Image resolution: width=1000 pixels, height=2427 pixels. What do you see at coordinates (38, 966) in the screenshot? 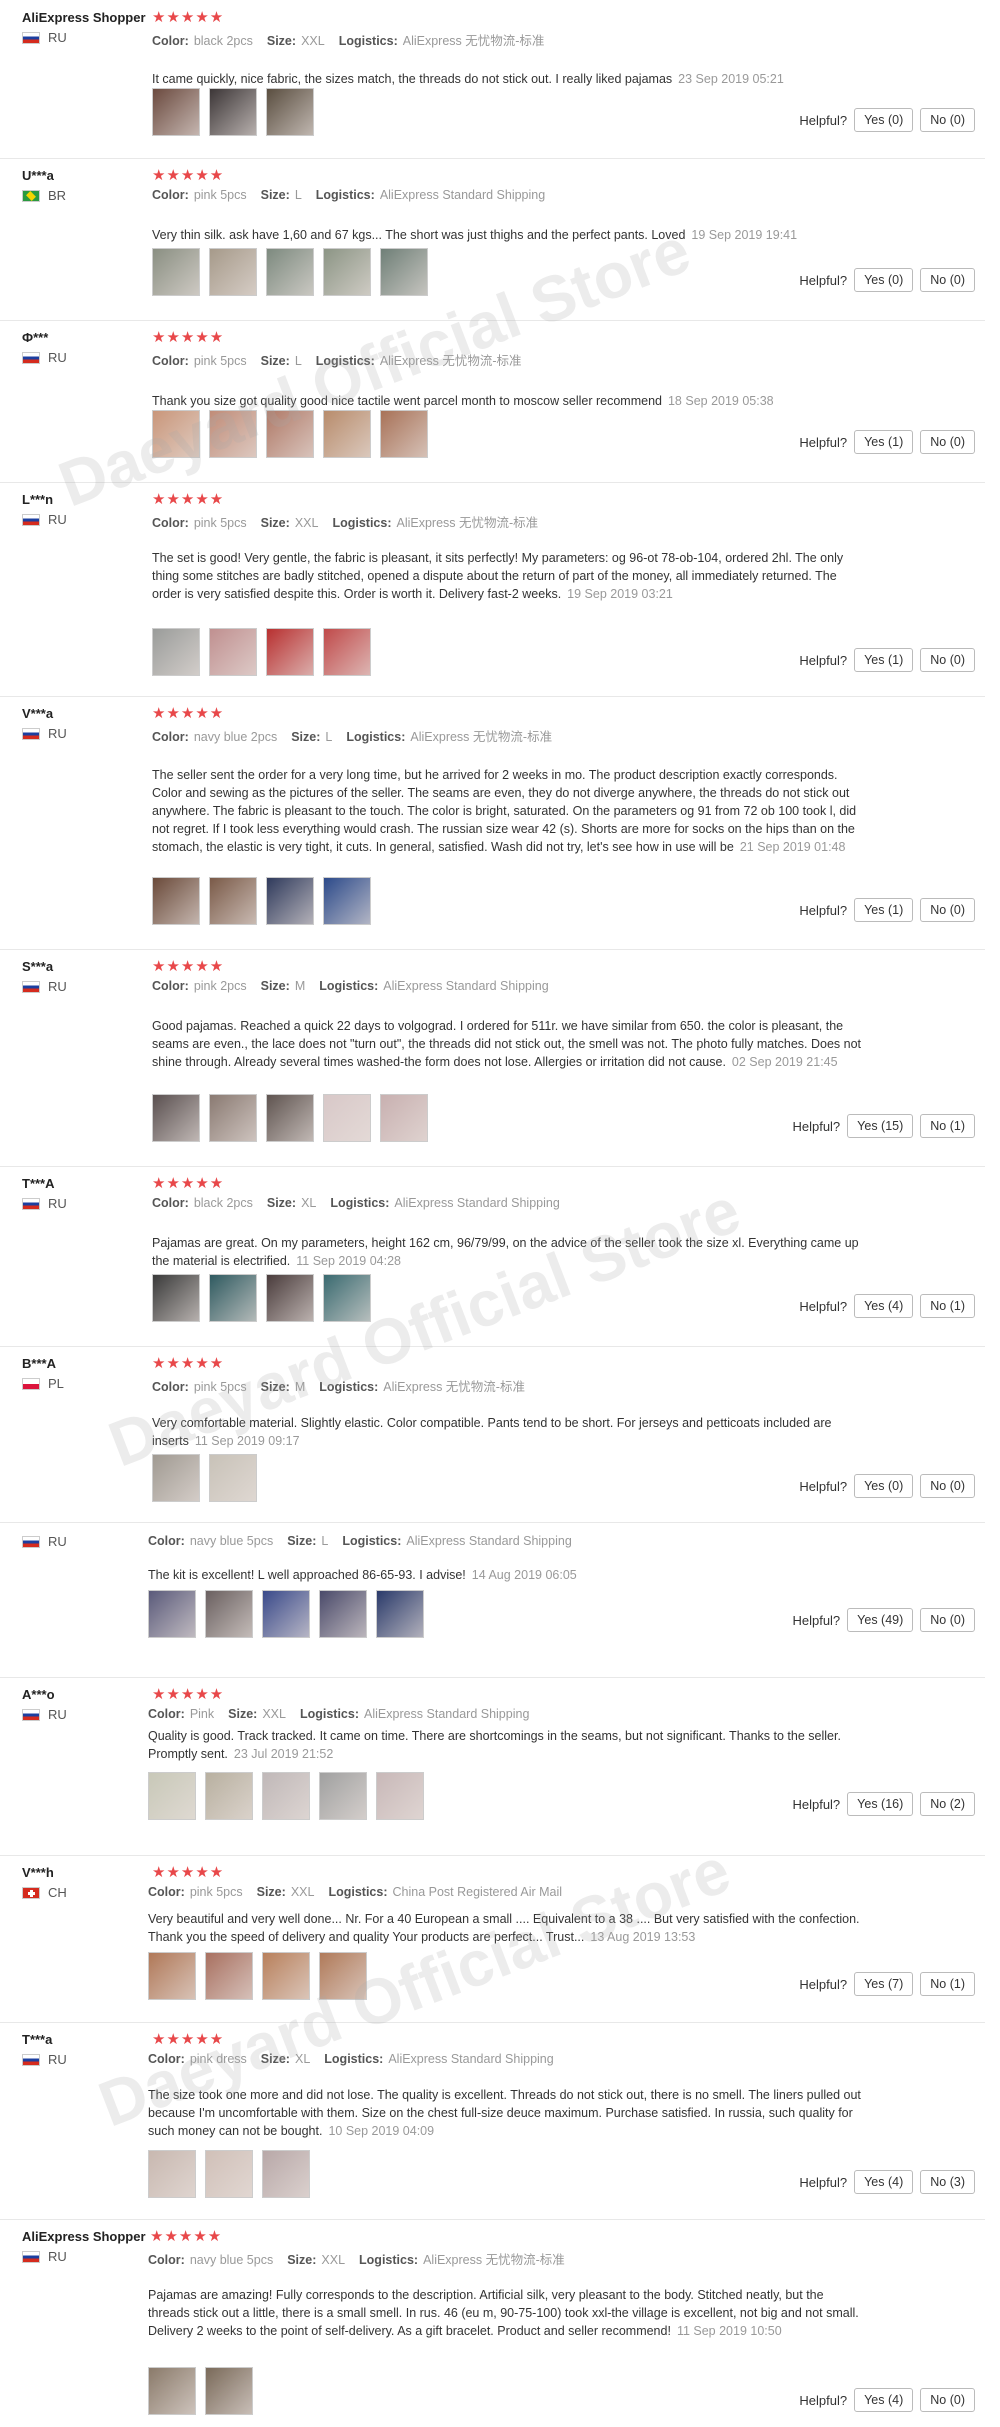
I see `reviewer-name: S***a` at bounding box center [38, 966].